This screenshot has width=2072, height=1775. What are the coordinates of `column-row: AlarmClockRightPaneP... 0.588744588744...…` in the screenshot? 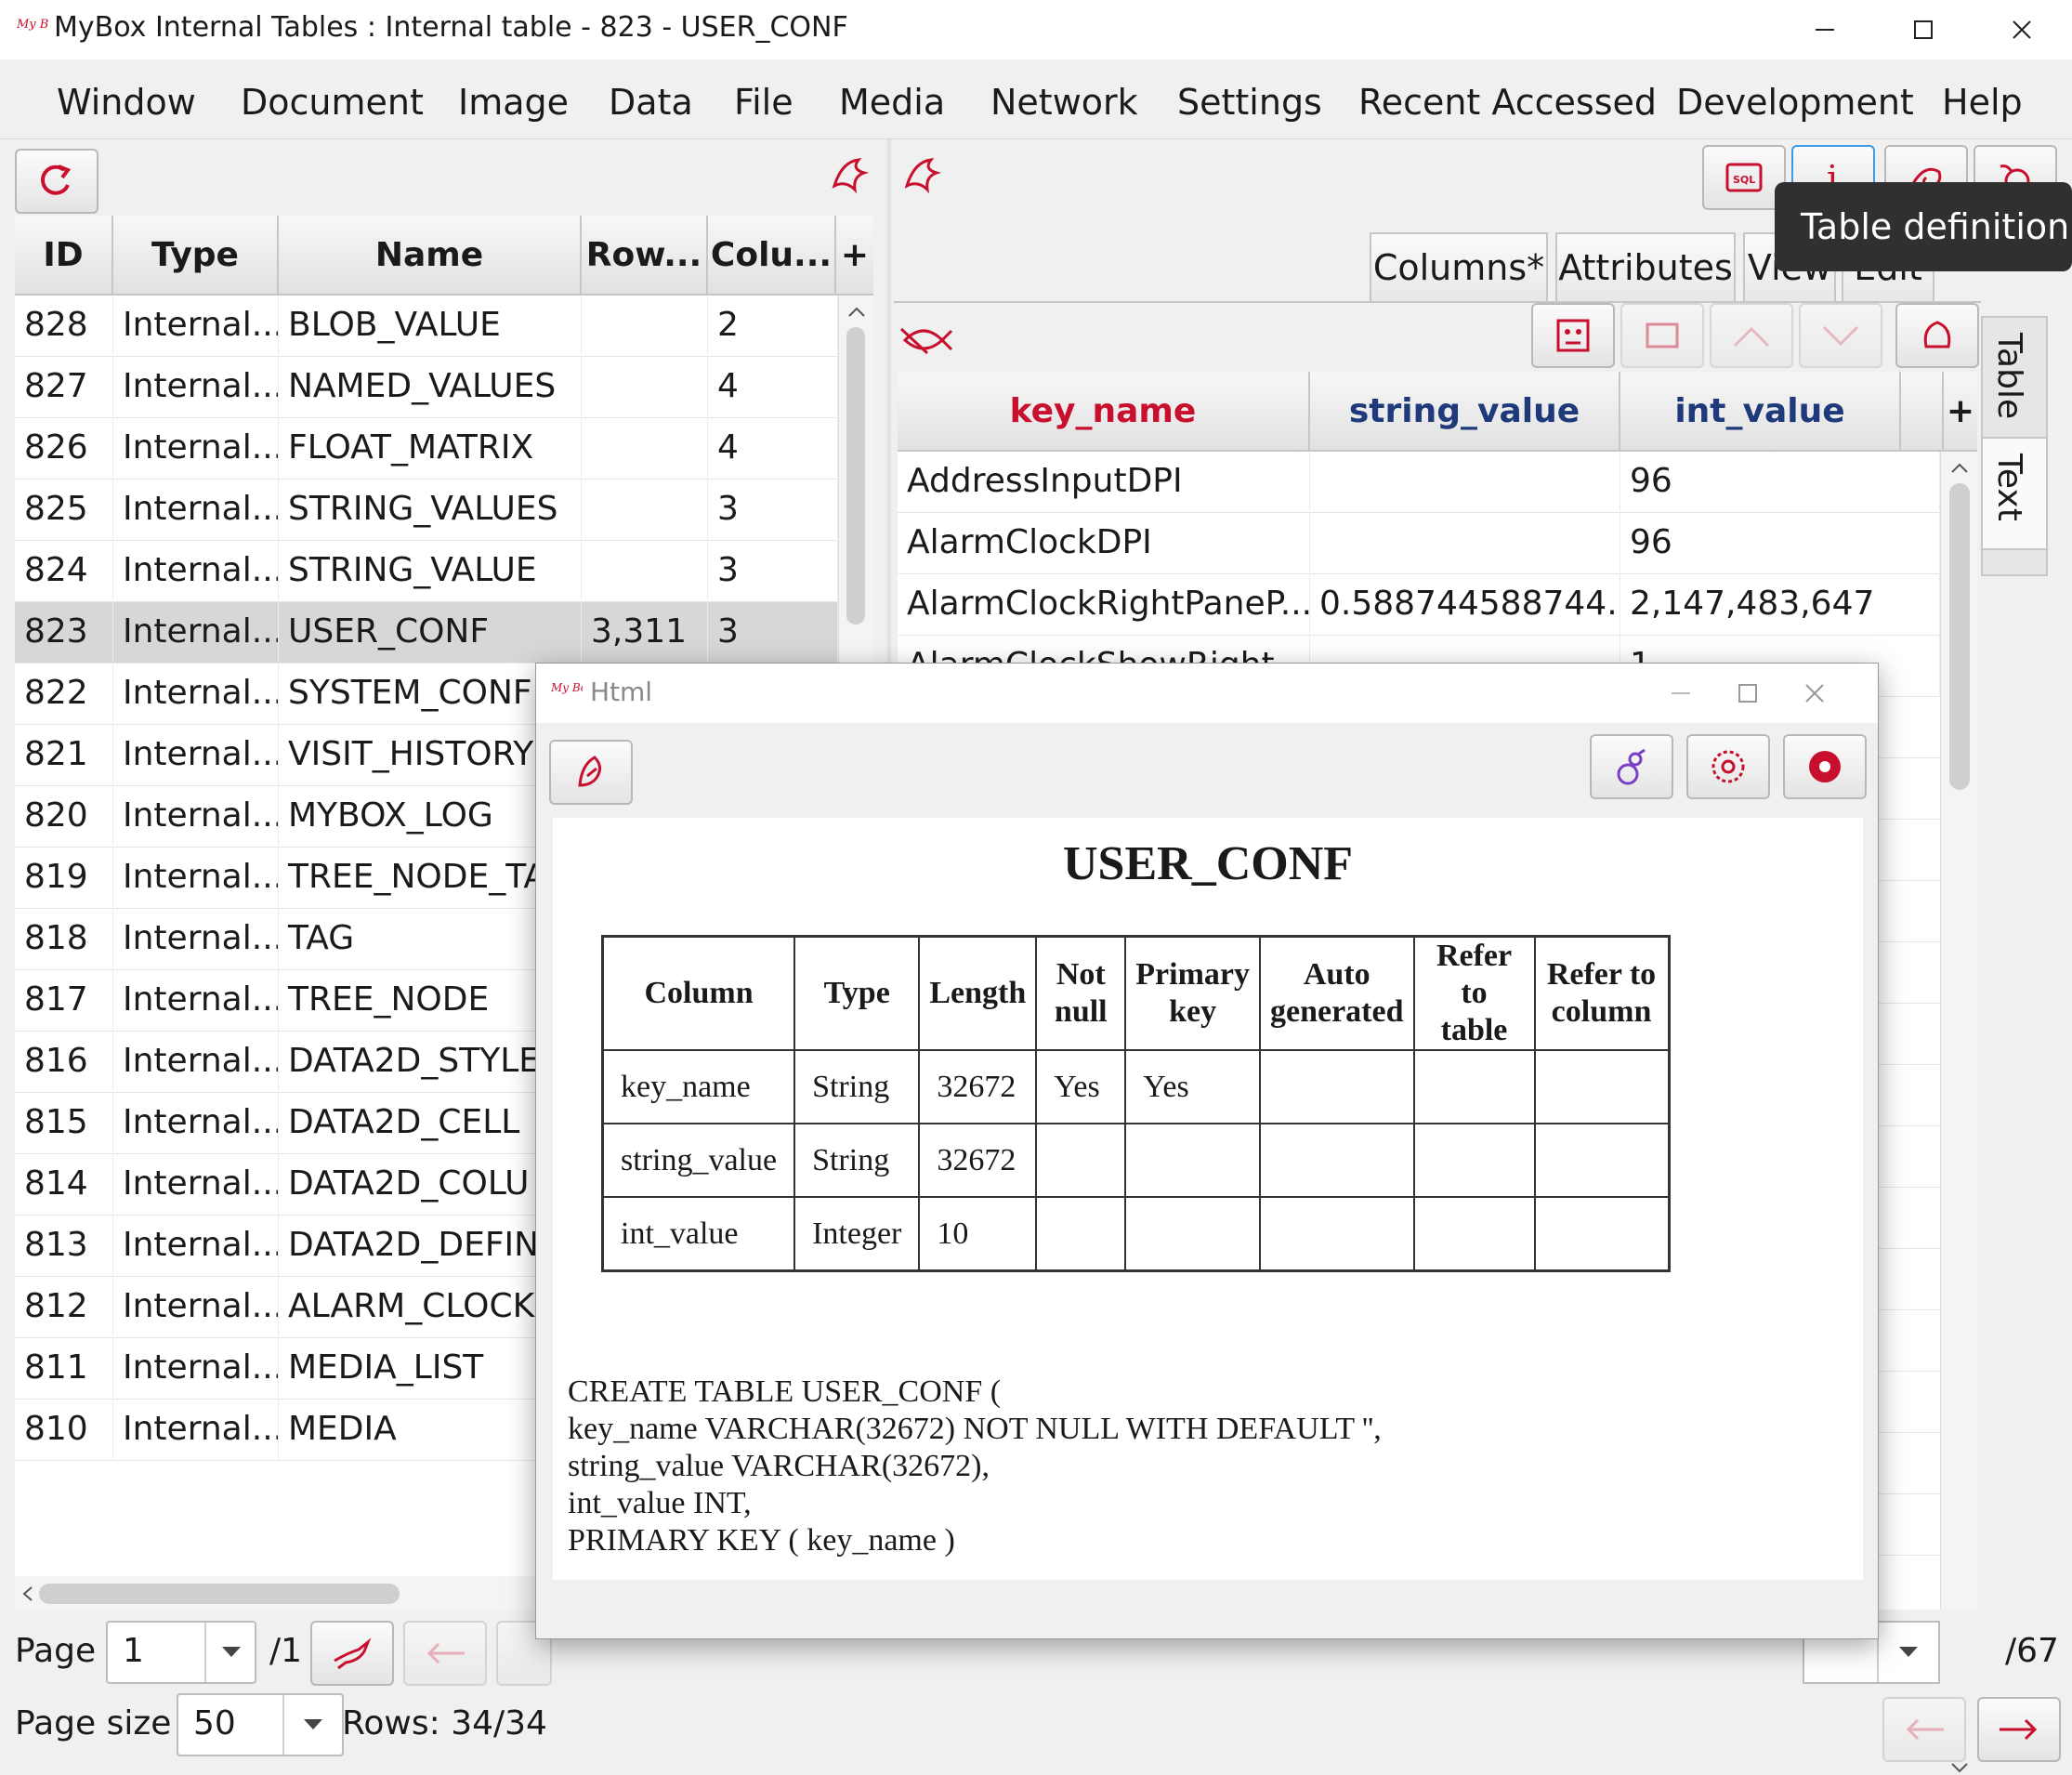 It's located at (1419, 605).